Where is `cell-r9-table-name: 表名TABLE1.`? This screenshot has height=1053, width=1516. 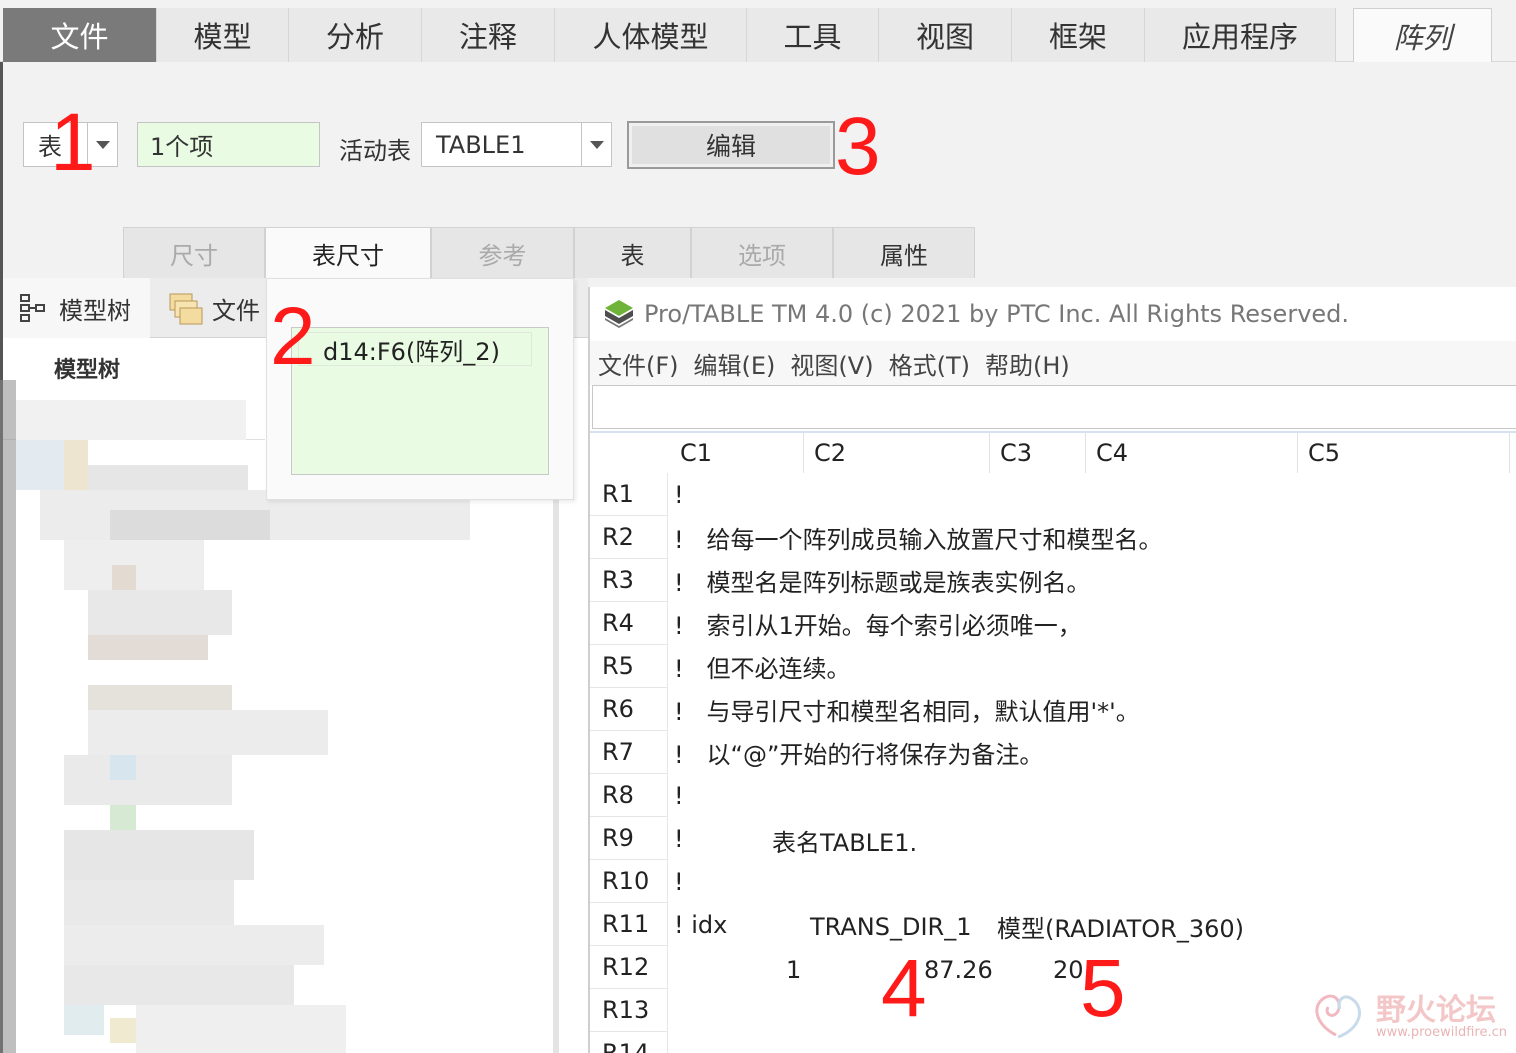 cell-r9-table-name: 表名TABLE1. is located at coordinates (844, 840).